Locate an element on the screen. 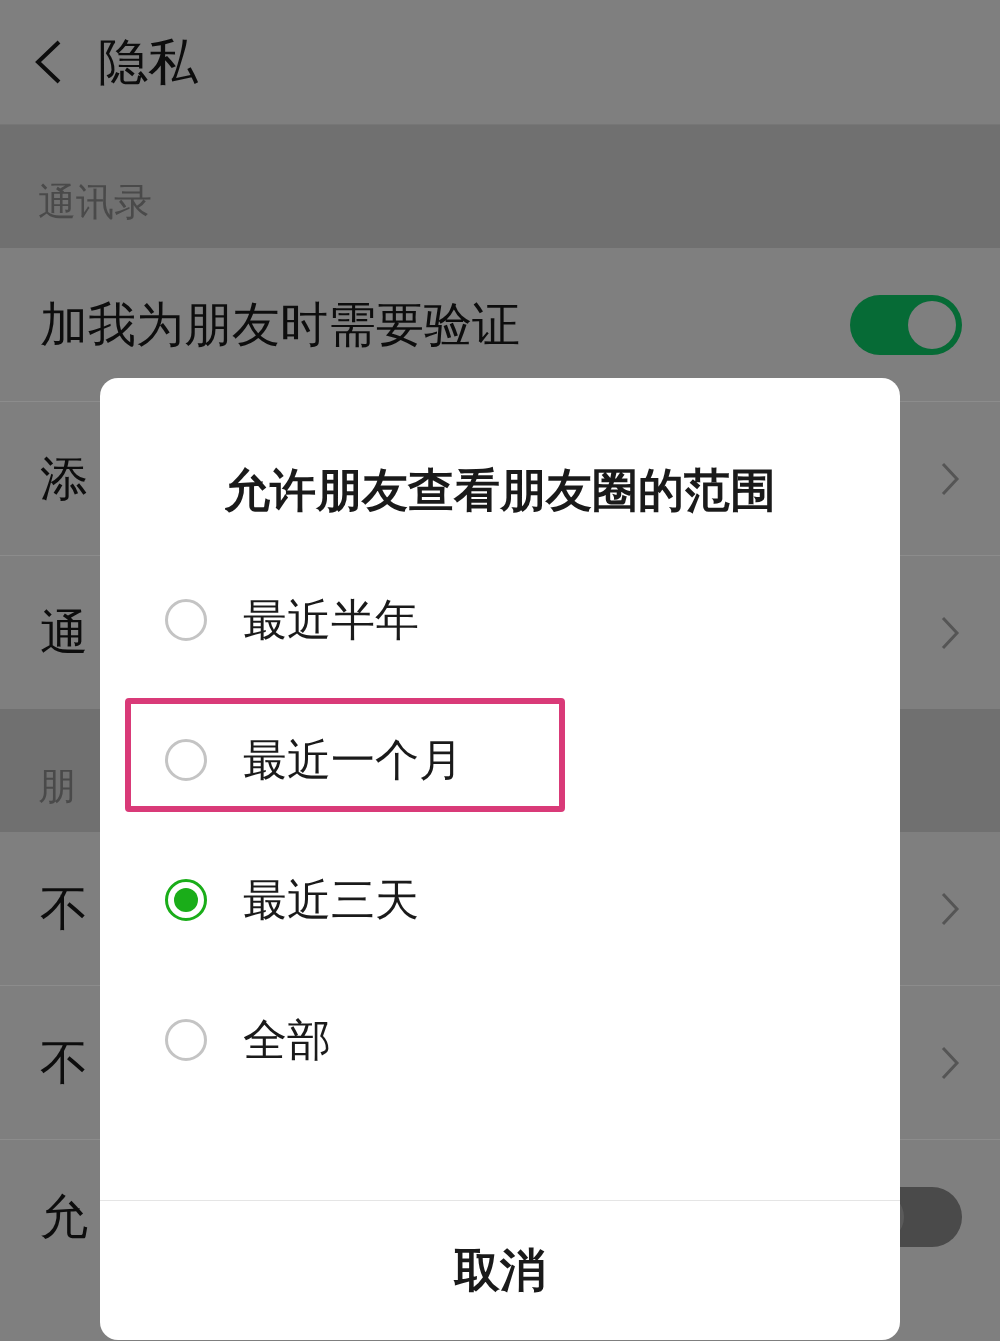 This screenshot has width=1000, height=1341. option-label: 最近三天 is located at coordinates (331, 899).